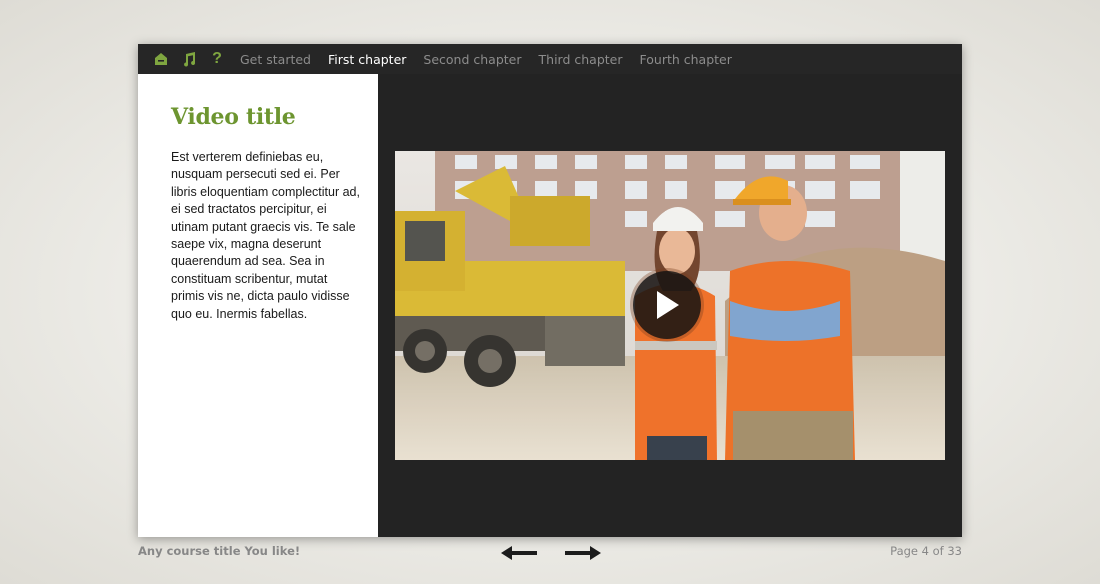 The height and width of the screenshot is (584, 1100). What do you see at coordinates (367, 59) in the screenshot?
I see `tab-first-chapter: First chapter` at bounding box center [367, 59].